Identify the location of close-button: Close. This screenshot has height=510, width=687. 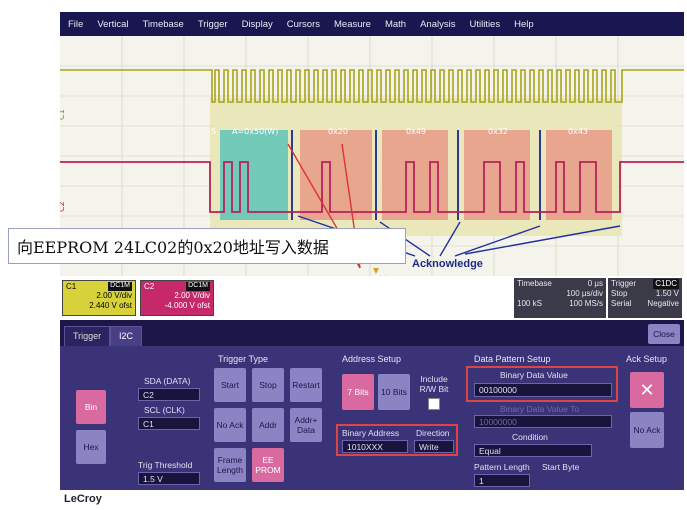
(664, 334).